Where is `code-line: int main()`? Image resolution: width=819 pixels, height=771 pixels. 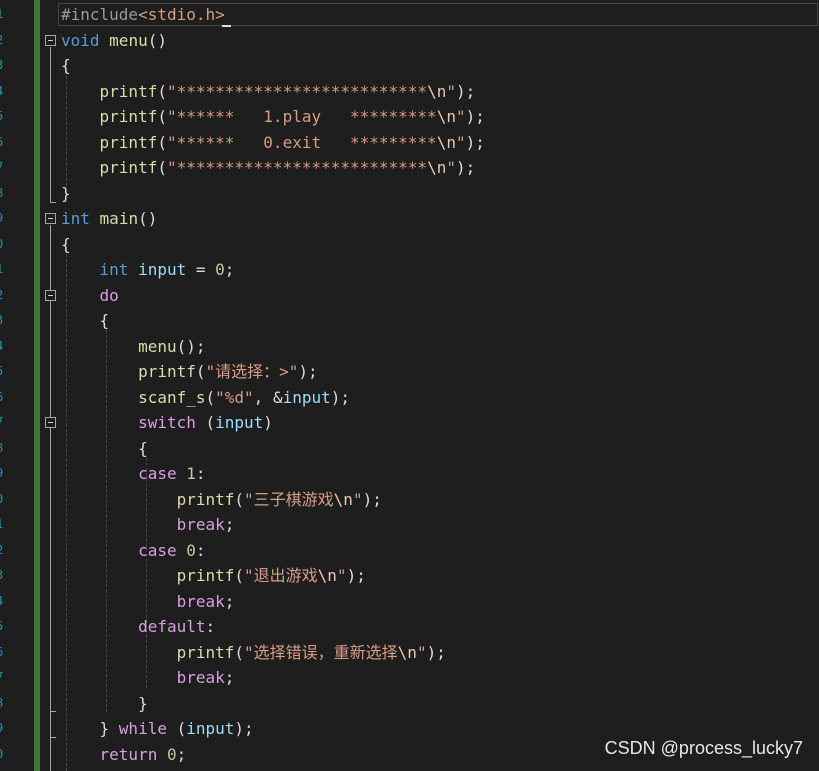 code-line: int main() is located at coordinates (109, 219).